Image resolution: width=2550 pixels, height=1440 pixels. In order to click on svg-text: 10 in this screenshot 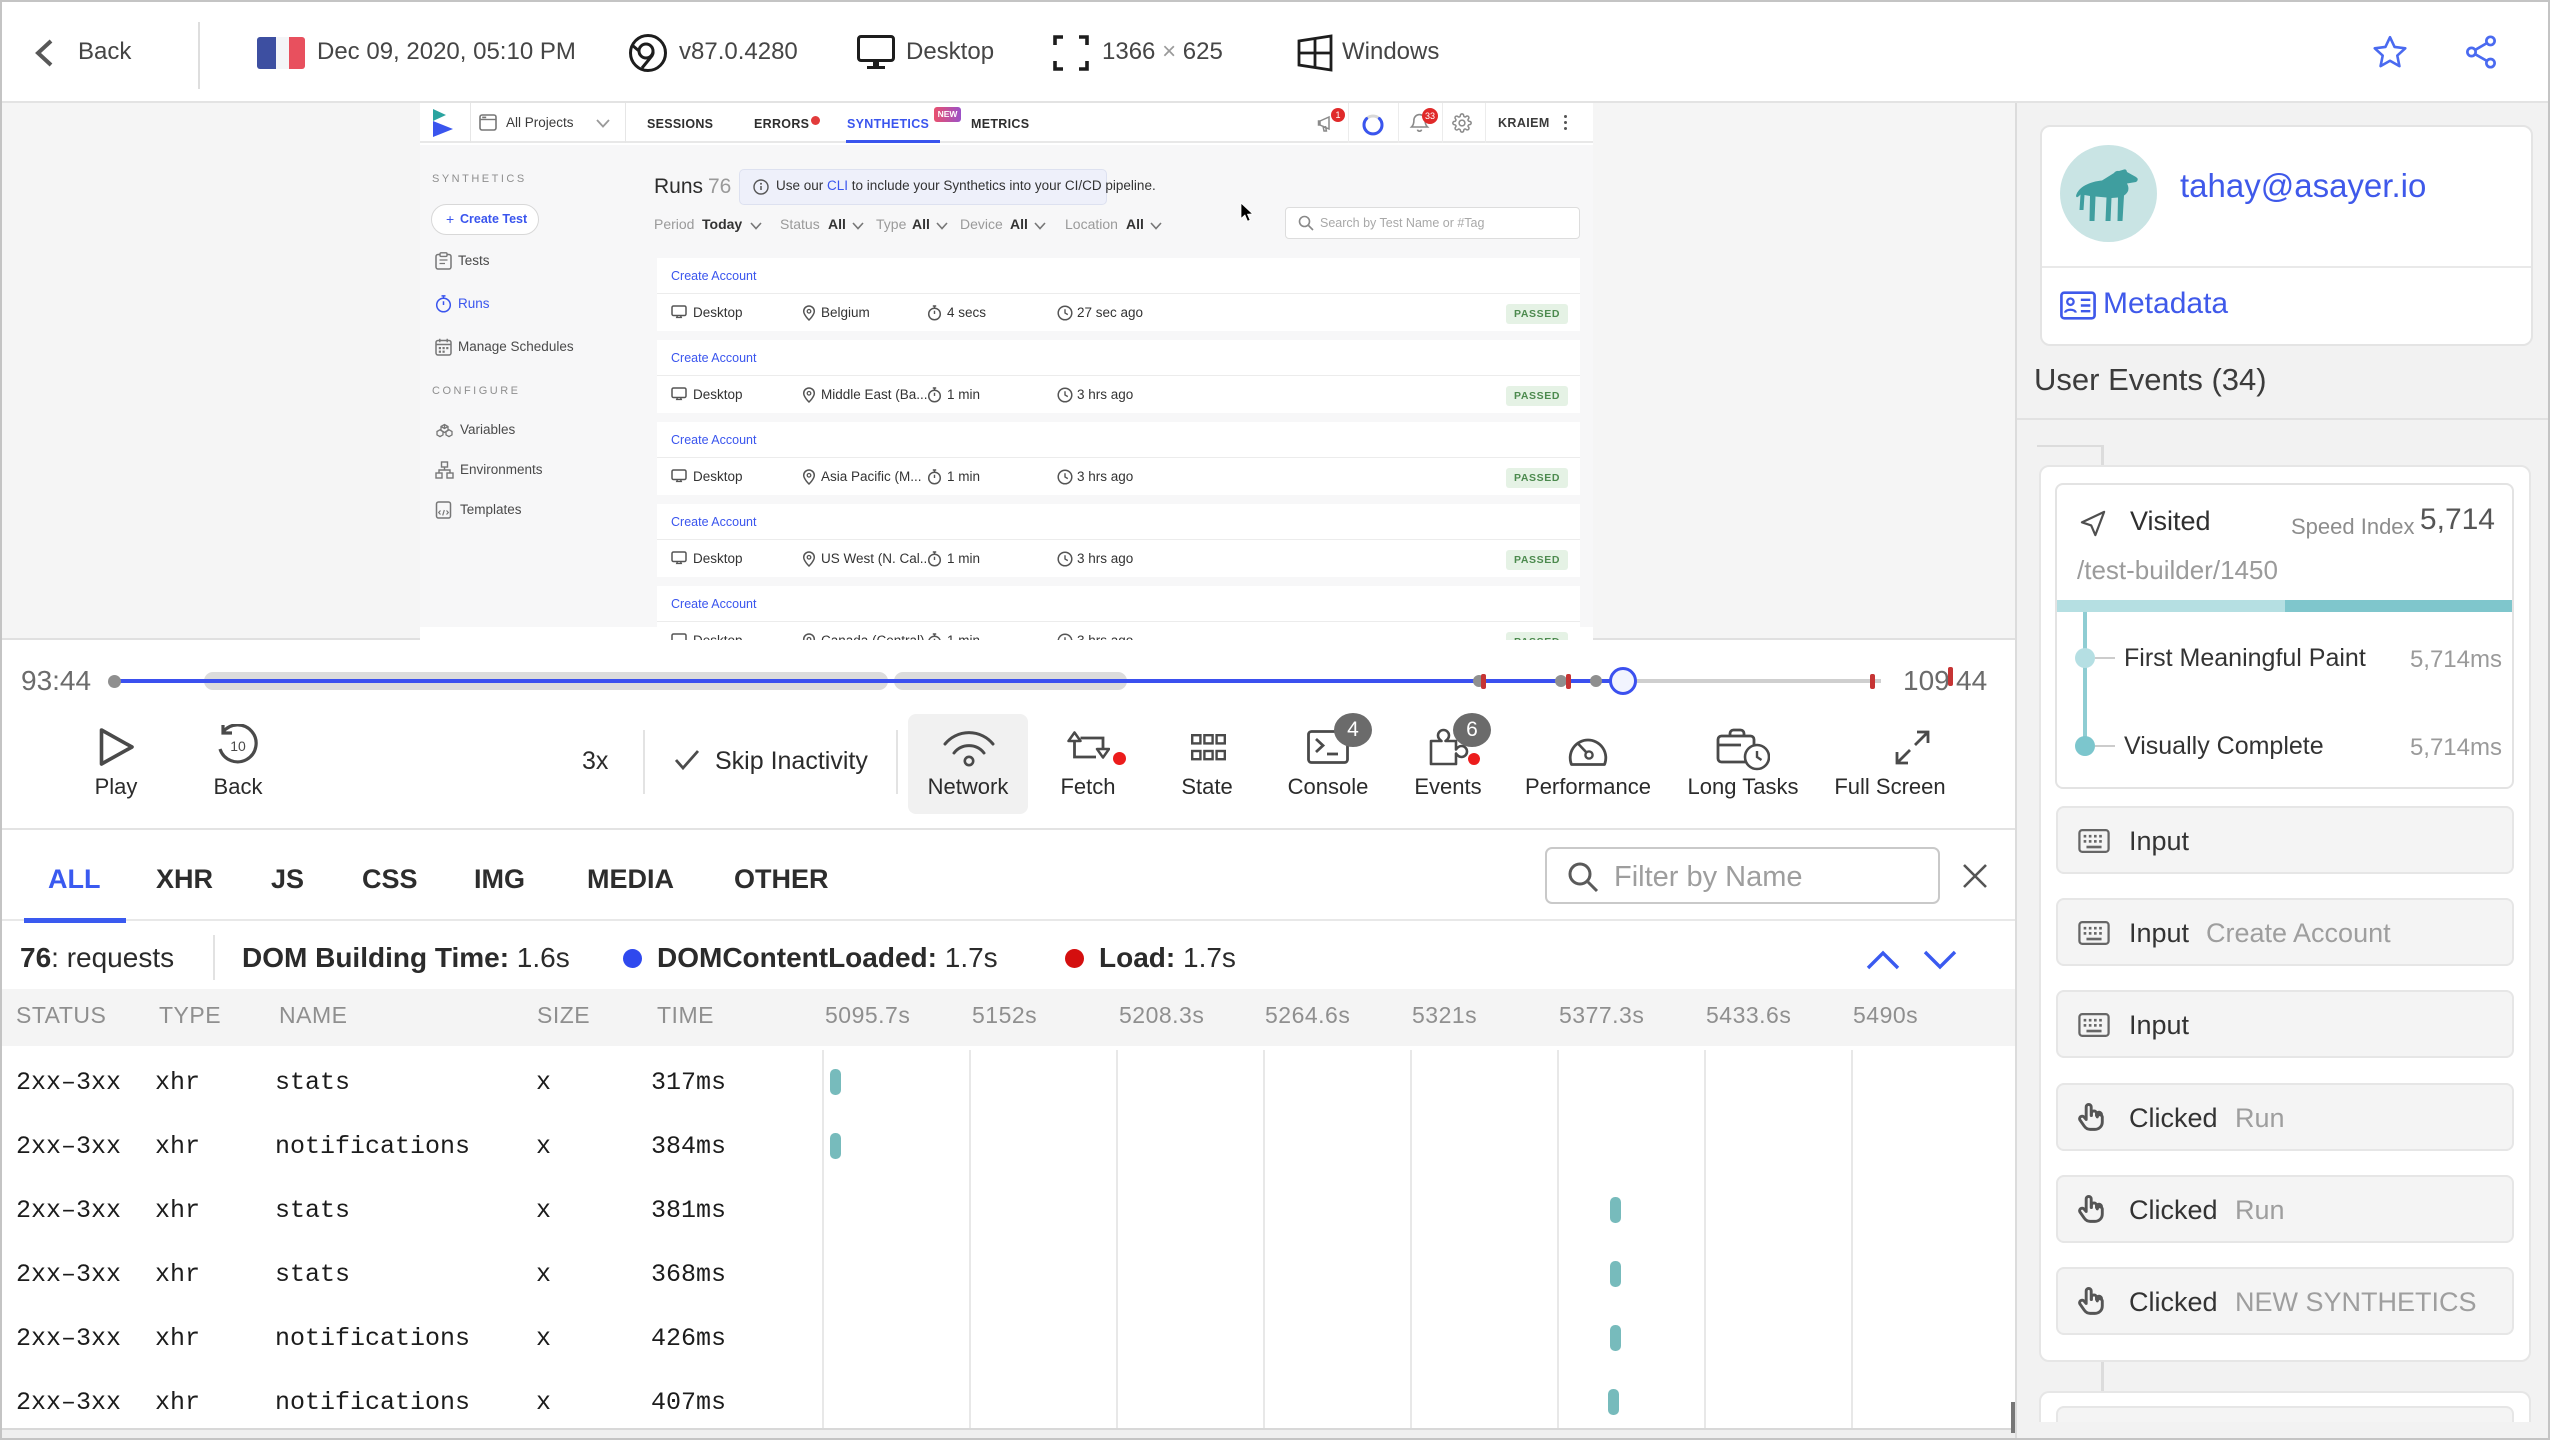, I will do `click(238, 746)`.